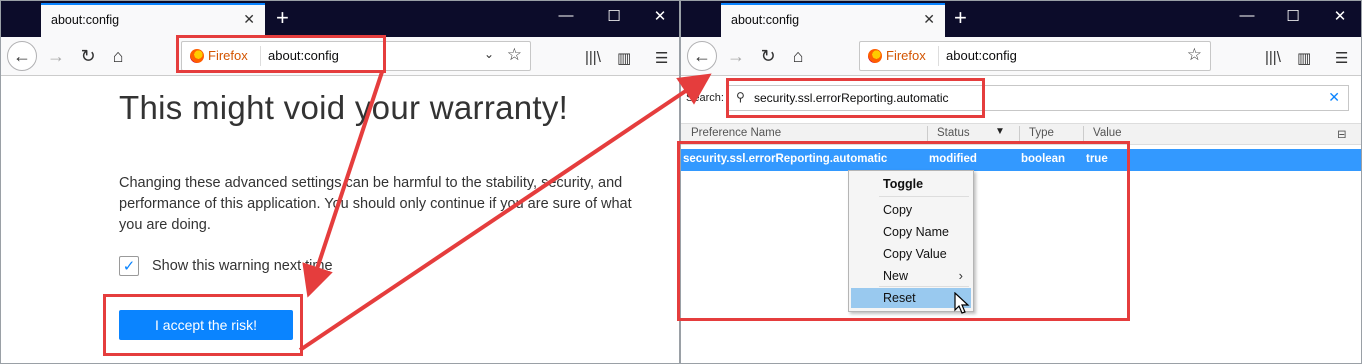 The height and width of the screenshot is (364, 1362). What do you see at coordinates (953, 159) in the screenshot?
I see `pref-status: modified` at bounding box center [953, 159].